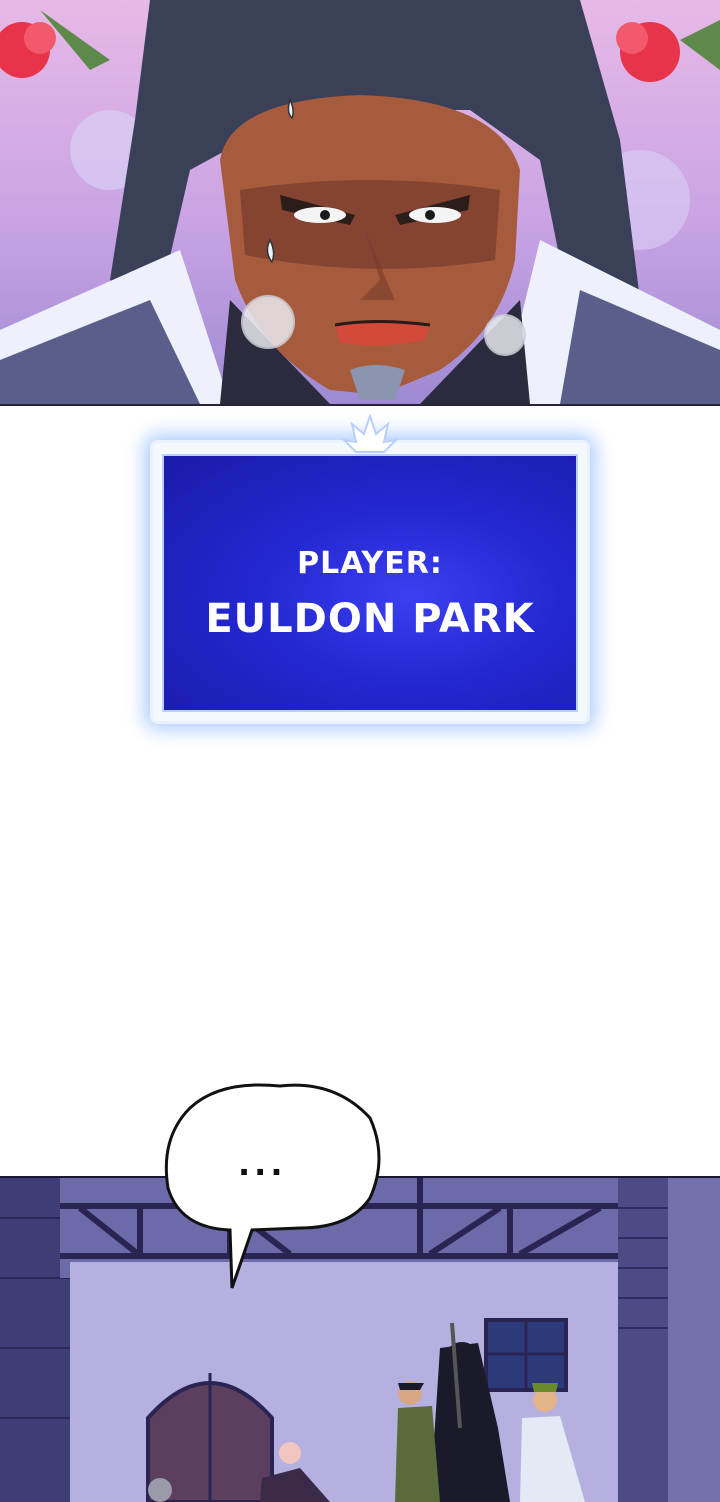 This screenshot has height=1502, width=720. Describe the element at coordinates (370, 563) in the screenshot. I see `title-card-label: PLAYER:` at that location.